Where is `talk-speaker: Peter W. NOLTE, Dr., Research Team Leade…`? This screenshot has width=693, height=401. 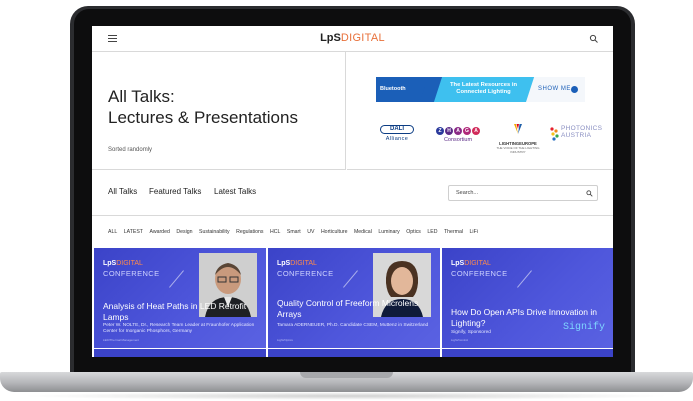 talk-speaker: Peter W. NOLTE, Dr., Research Team Leade… is located at coordinates (179, 328).